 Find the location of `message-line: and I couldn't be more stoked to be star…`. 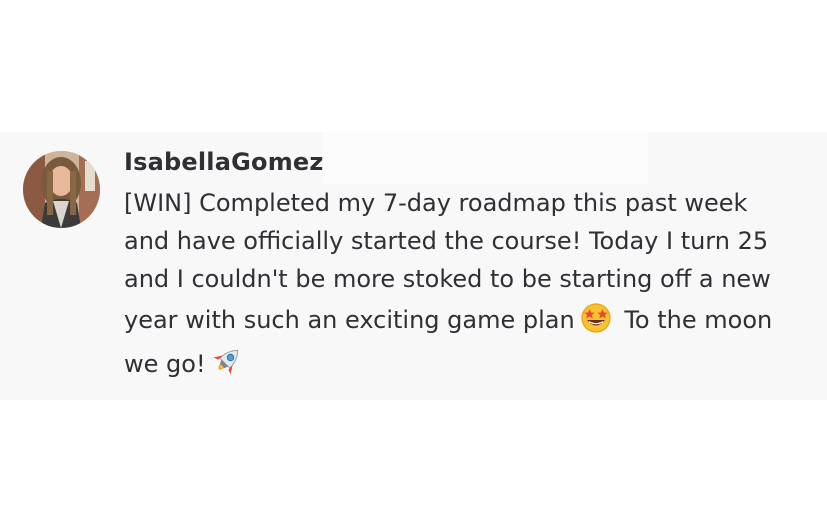

message-line: and I couldn't be more stoked to be star… is located at coordinates (447, 279).